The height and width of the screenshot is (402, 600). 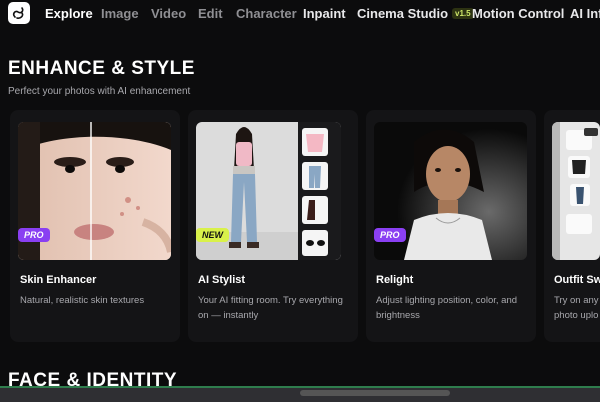 What do you see at coordinates (210, 13) in the screenshot?
I see `nav-edit: Edit` at bounding box center [210, 13].